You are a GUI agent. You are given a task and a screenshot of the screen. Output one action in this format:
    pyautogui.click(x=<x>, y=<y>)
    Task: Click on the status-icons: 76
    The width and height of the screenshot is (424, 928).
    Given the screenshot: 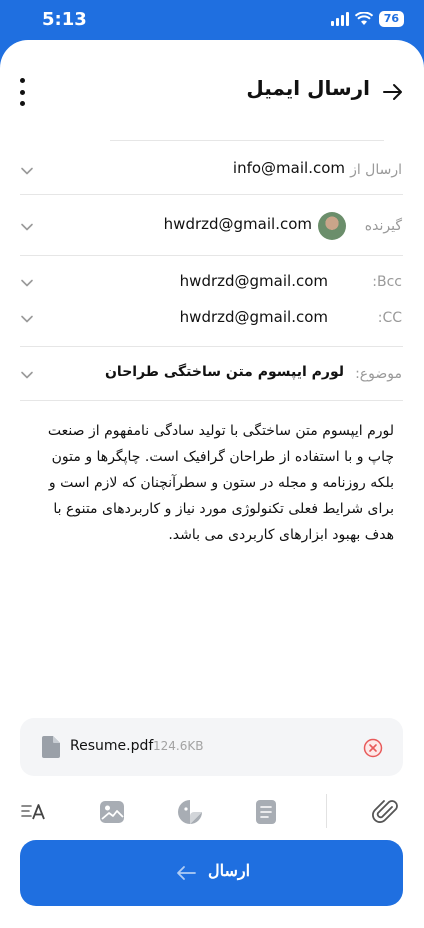 What is the action you would take?
    pyautogui.click(x=367, y=19)
    